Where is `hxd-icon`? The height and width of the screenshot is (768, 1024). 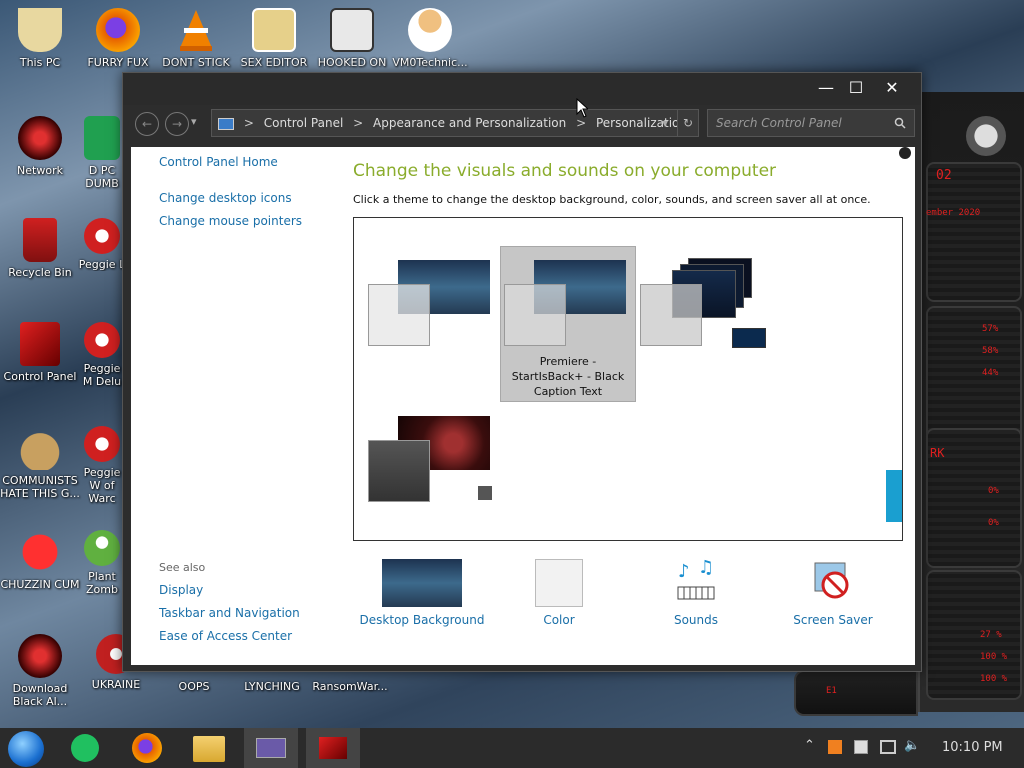
hxd-icon is located at coordinates (274, 30).